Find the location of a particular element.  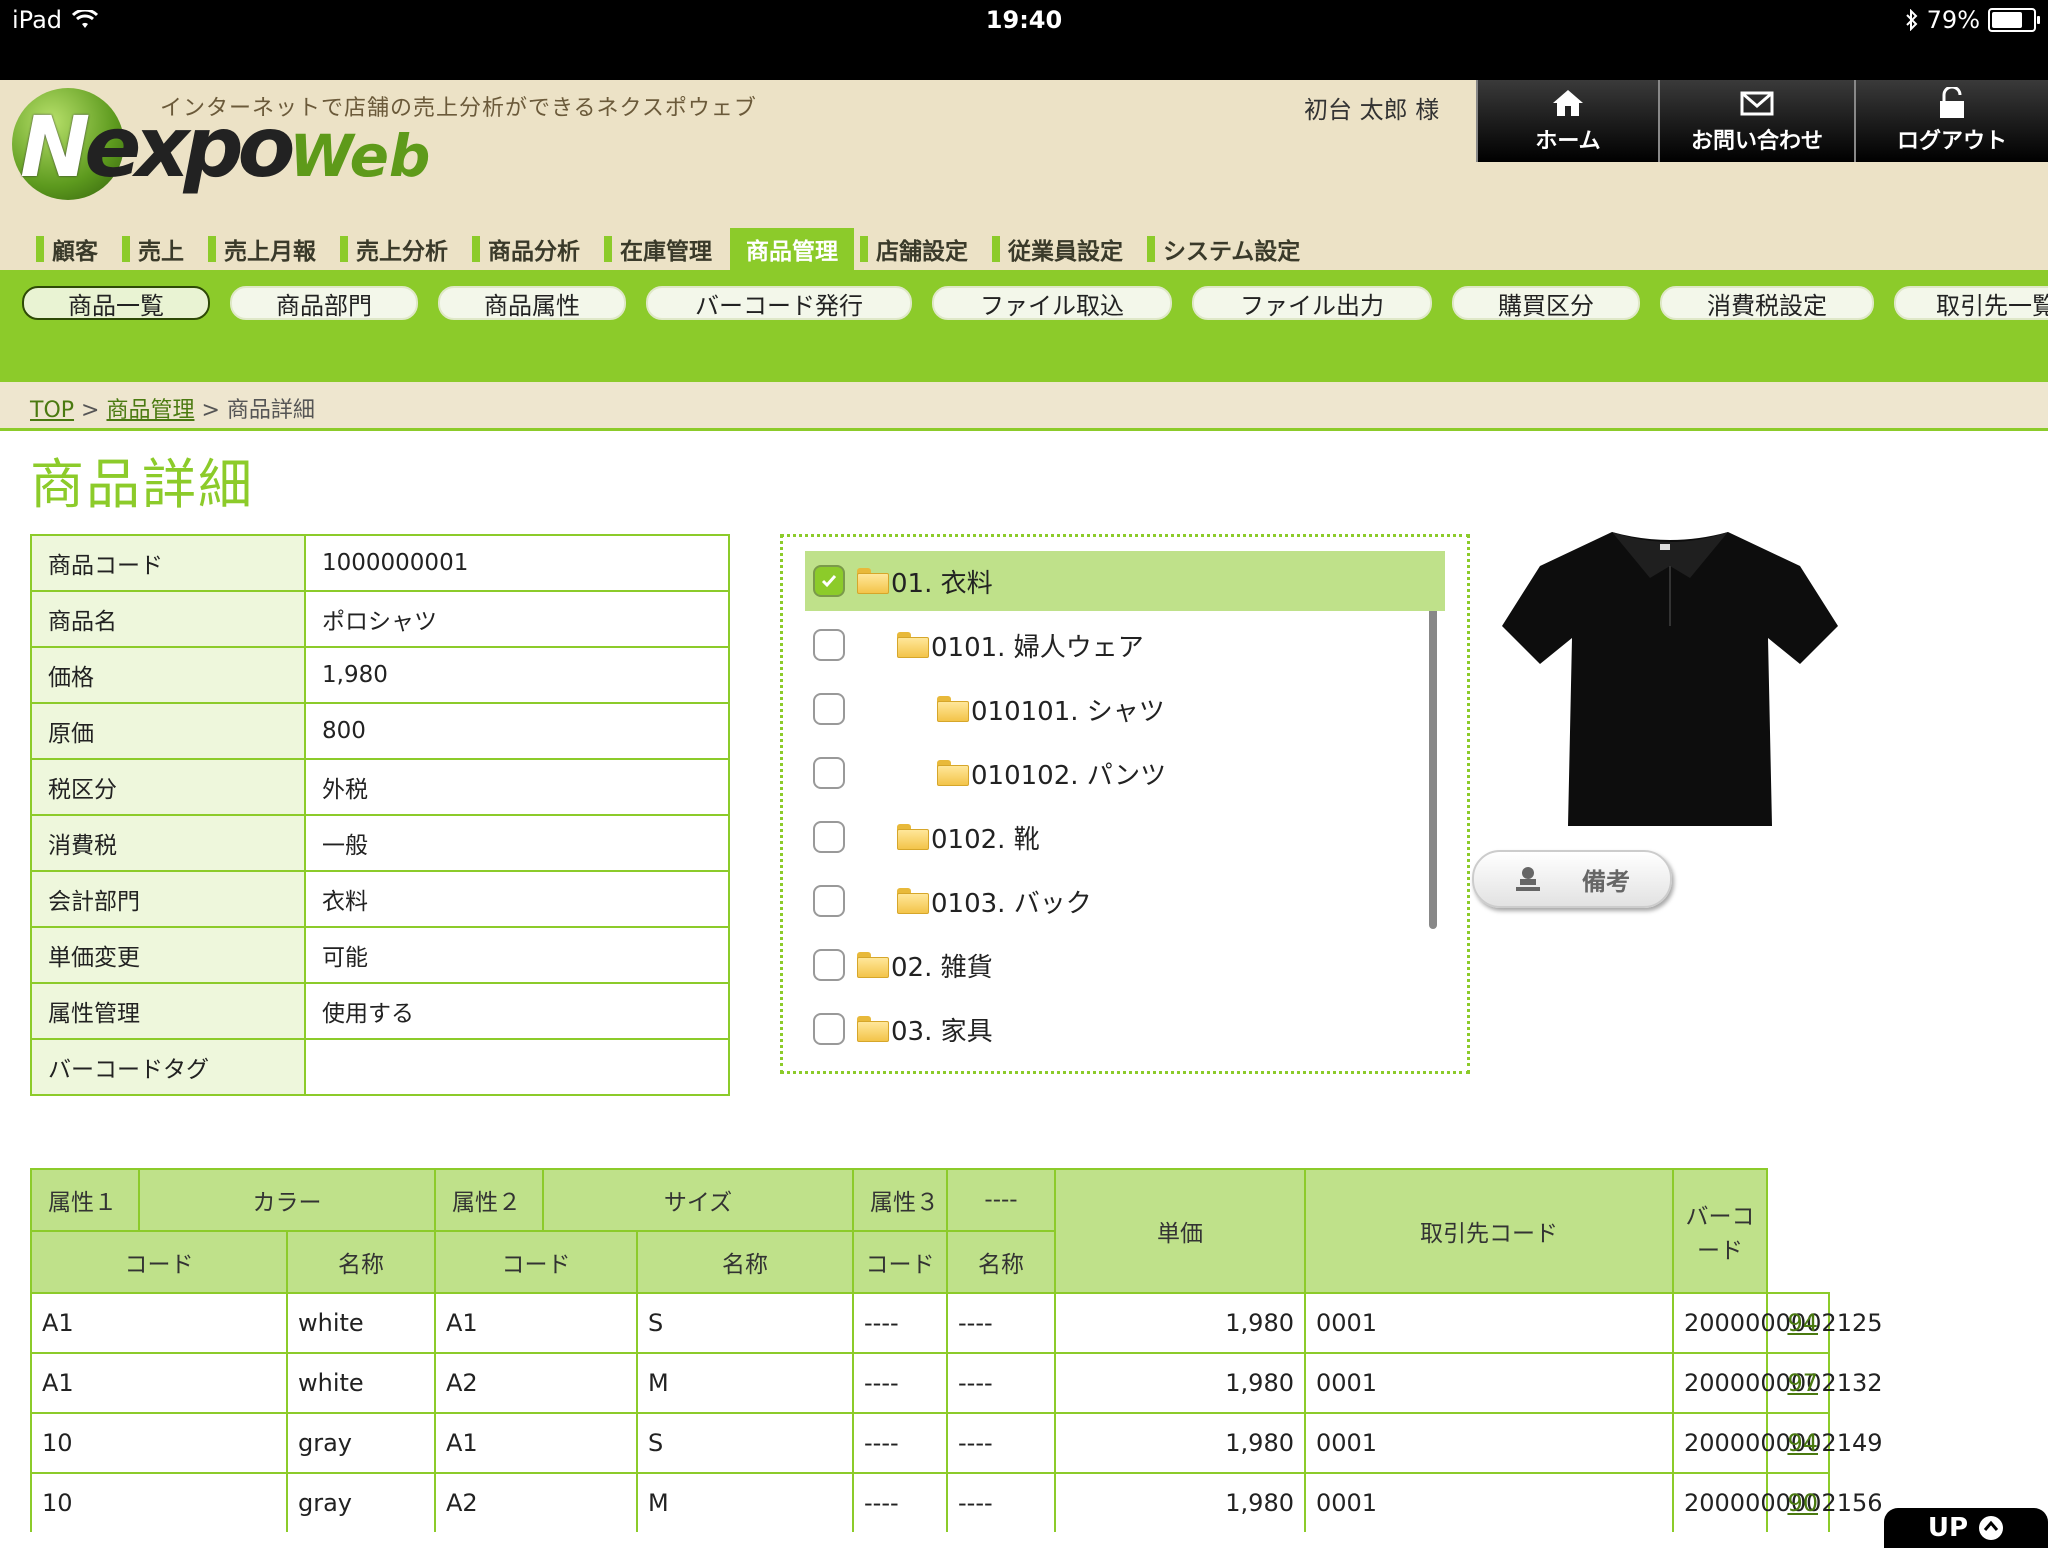

detail-value is located at coordinates (517, 1067).